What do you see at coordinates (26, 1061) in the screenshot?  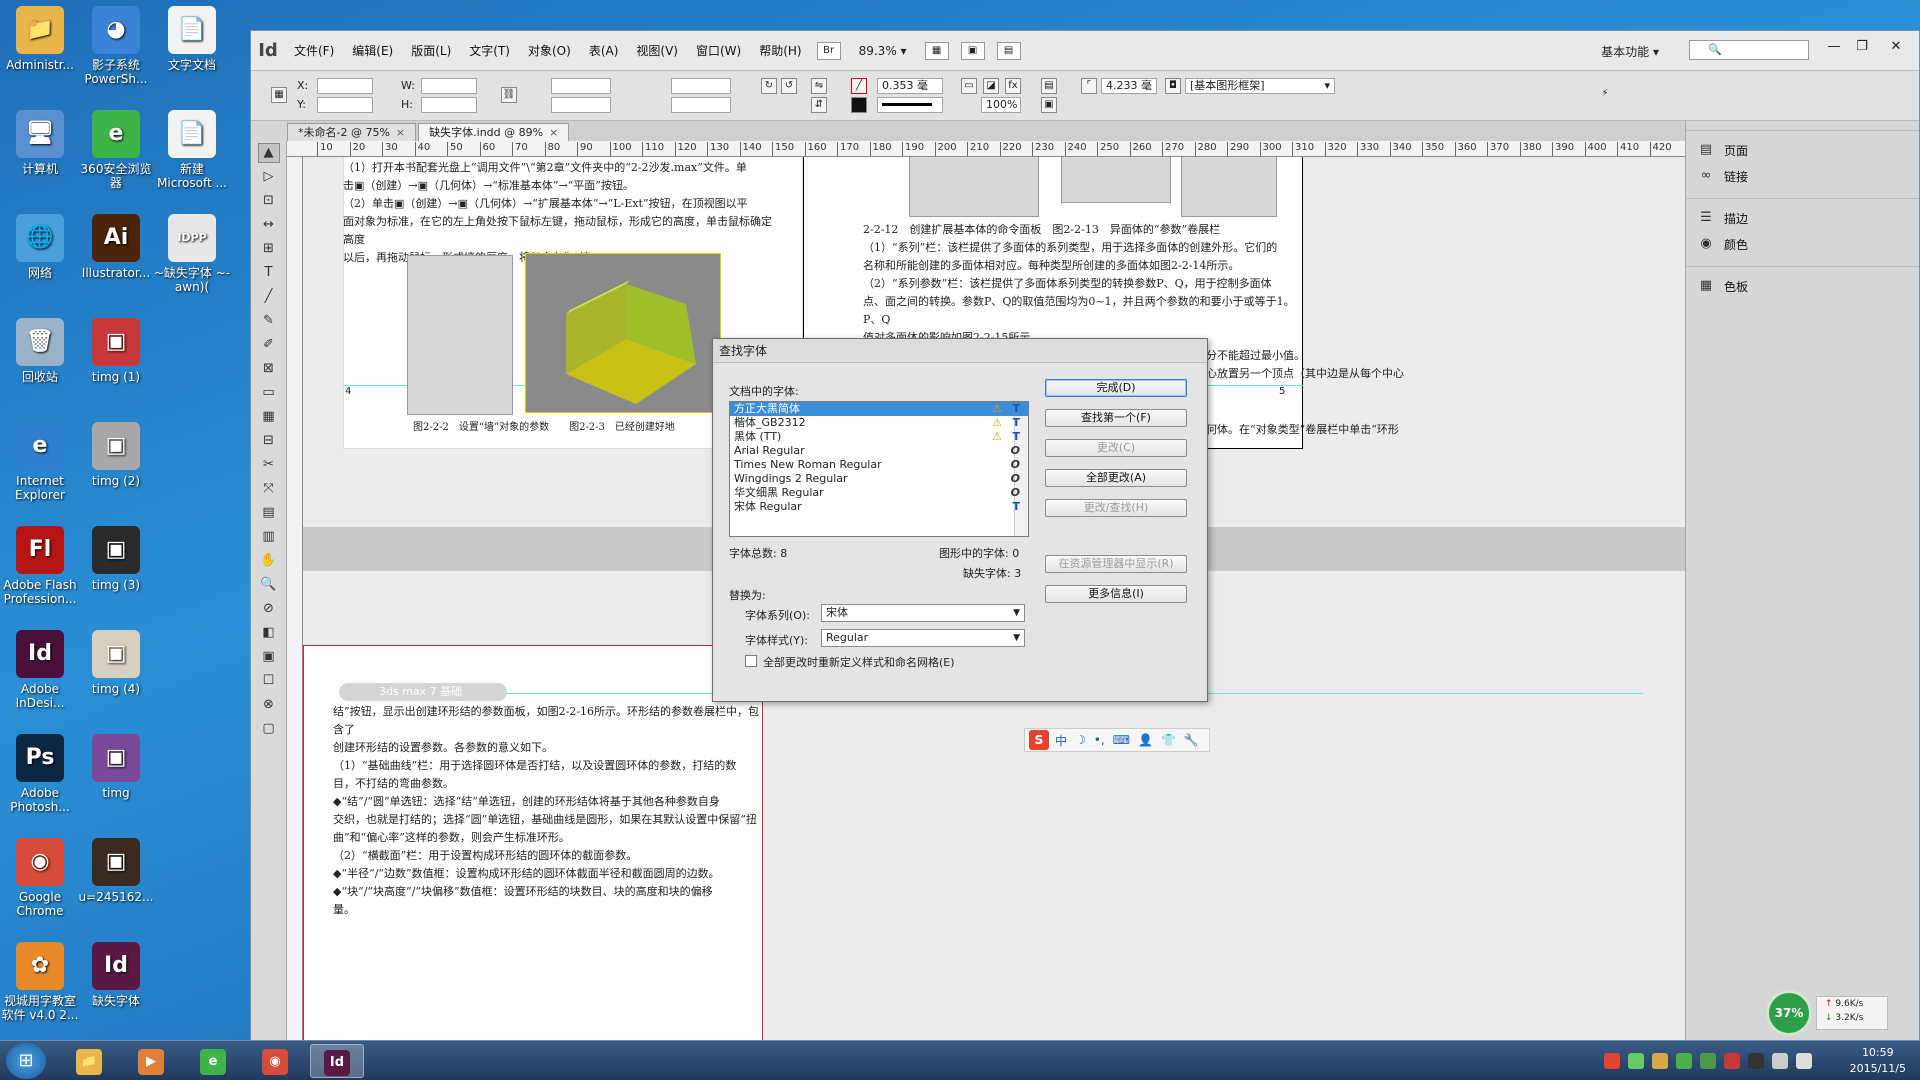 I see `start-button: ⊞` at bounding box center [26, 1061].